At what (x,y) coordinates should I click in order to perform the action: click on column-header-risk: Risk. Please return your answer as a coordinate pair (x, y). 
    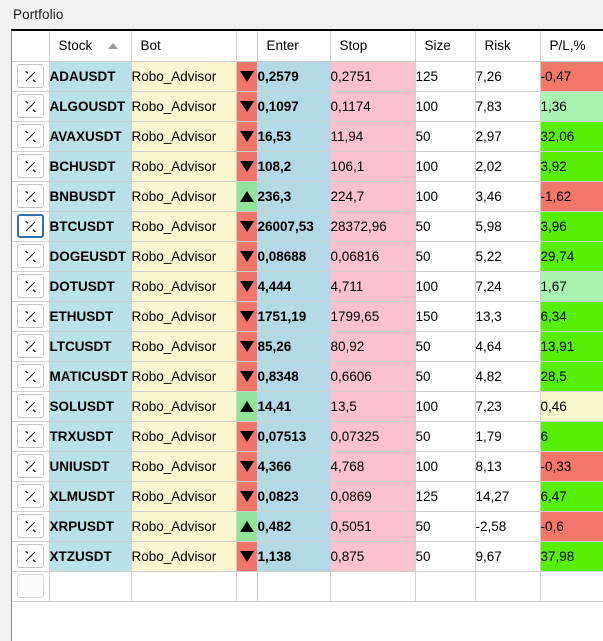
    Looking at the image, I should click on (508, 46).